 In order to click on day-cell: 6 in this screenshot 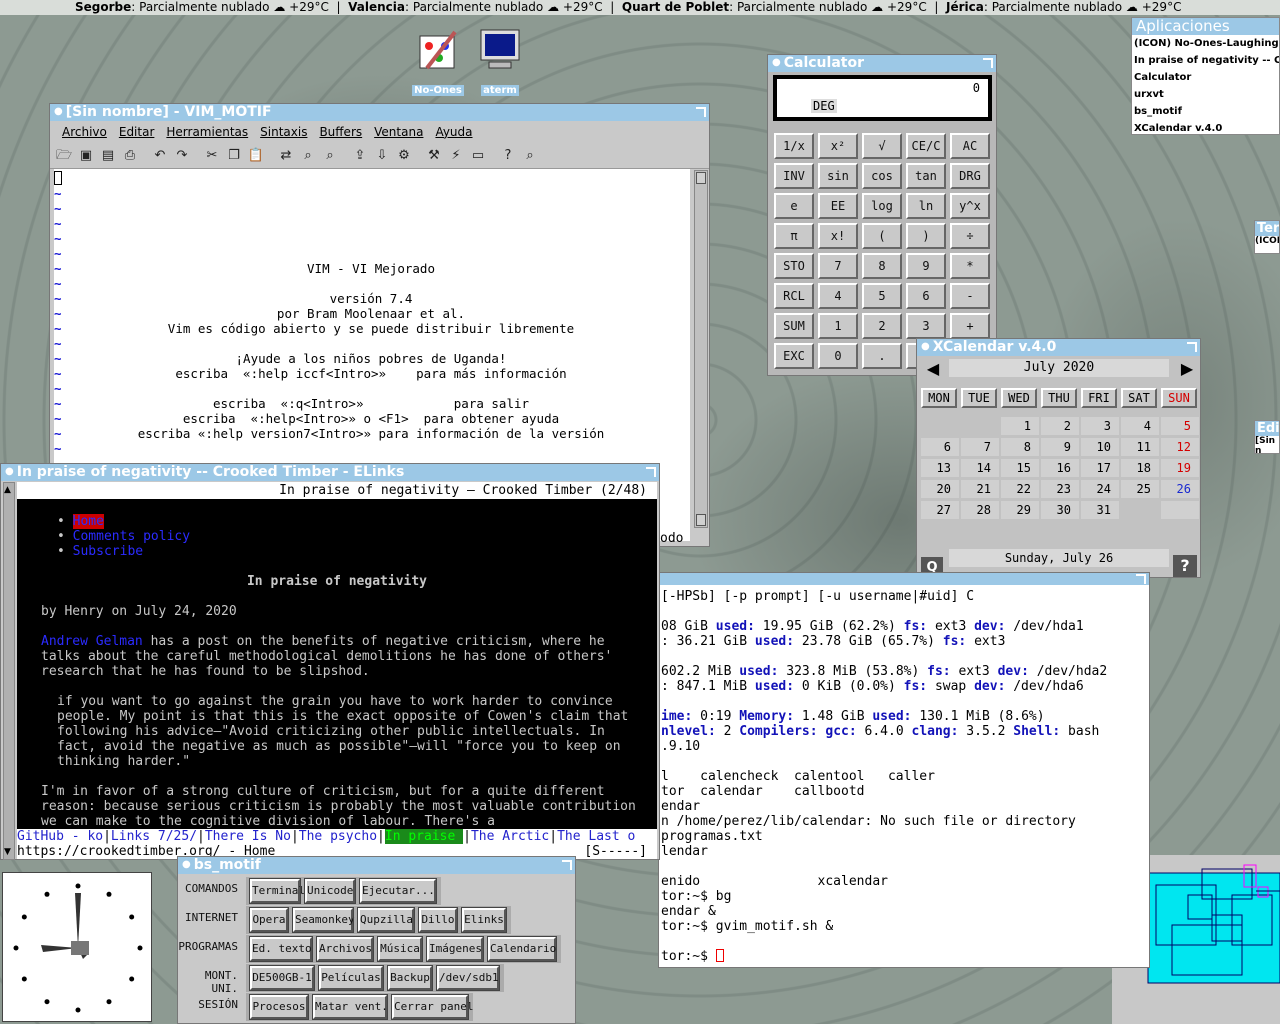, I will do `click(940, 447)`.